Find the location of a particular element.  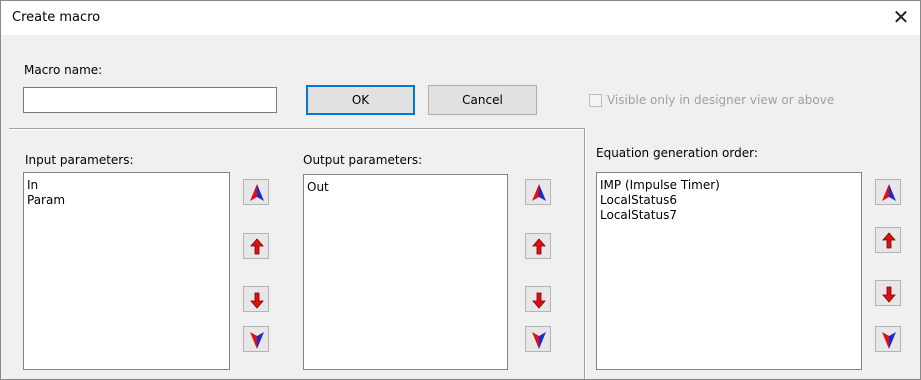

equation-move-down-button is located at coordinates (888, 293).